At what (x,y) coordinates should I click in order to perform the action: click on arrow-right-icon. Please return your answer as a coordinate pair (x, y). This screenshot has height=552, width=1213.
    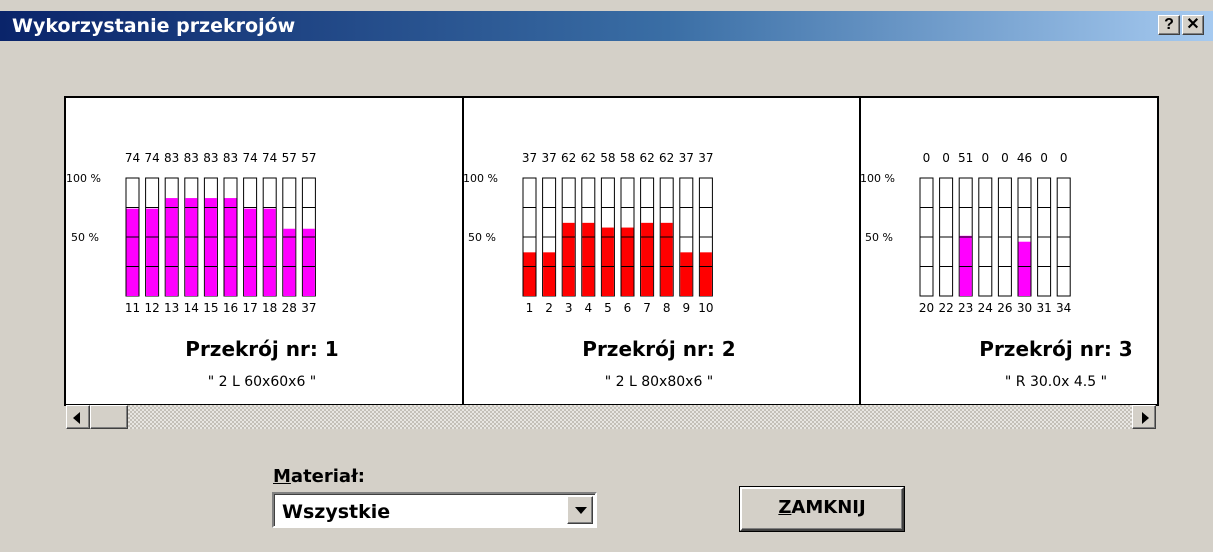
    Looking at the image, I should click on (1145, 418).